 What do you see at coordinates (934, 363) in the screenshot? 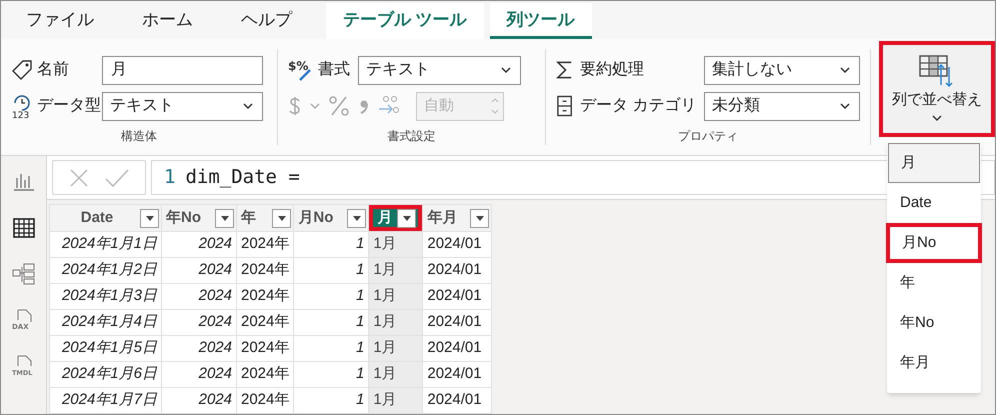
I see `menu-item: 年月` at bounding box center [934, 363].